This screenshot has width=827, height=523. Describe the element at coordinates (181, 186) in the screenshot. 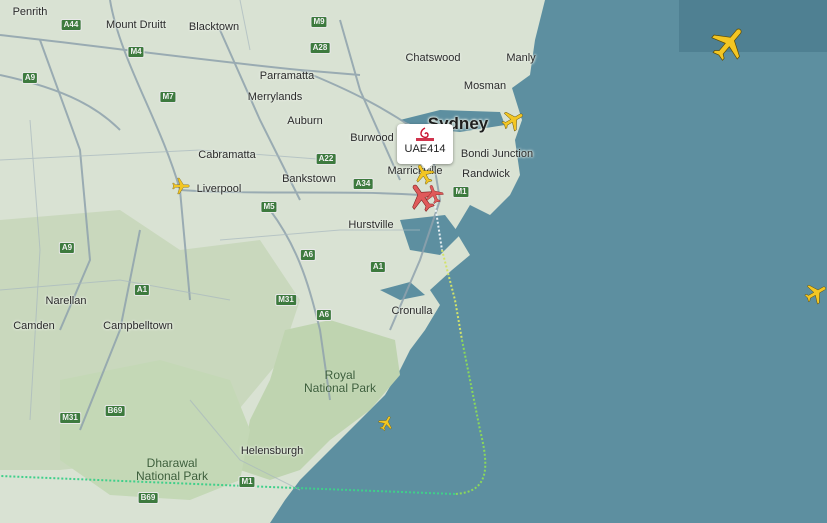

I see `aircraft-icon` at that location.